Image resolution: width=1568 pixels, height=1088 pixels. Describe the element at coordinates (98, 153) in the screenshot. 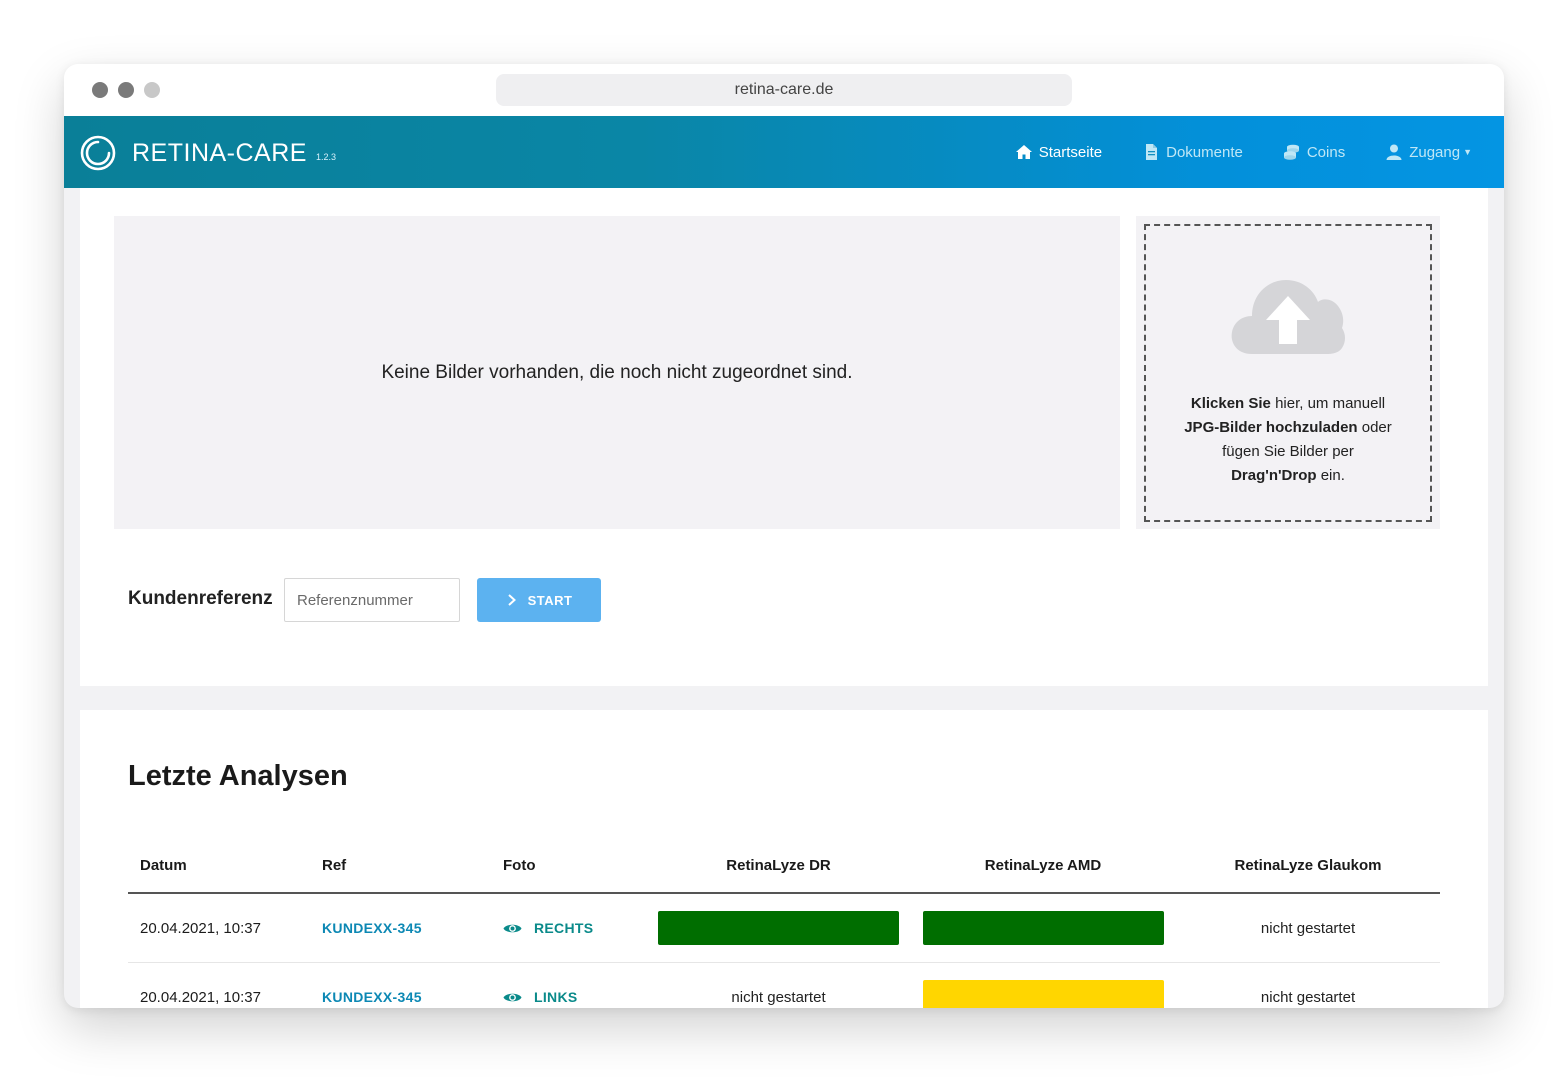

I see `retina-logo-icon` at that location.